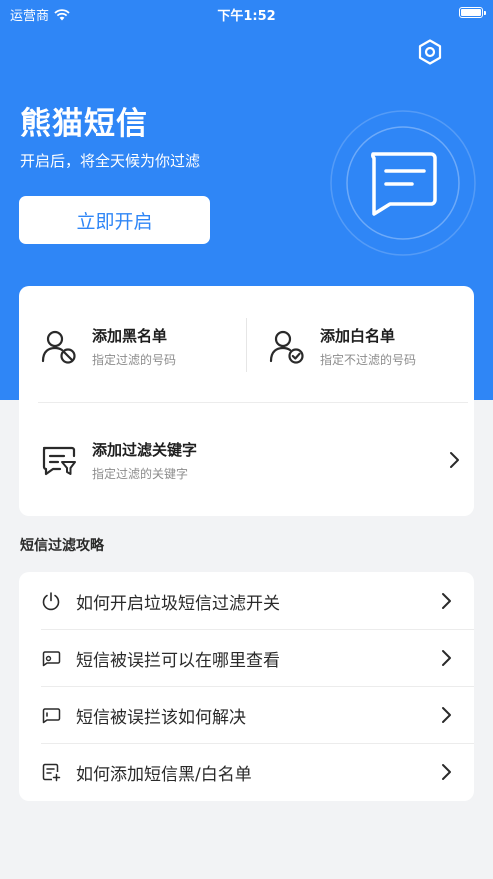  I want to click on blacklist-desc: 指定过滤的号码, so click(134, 359).